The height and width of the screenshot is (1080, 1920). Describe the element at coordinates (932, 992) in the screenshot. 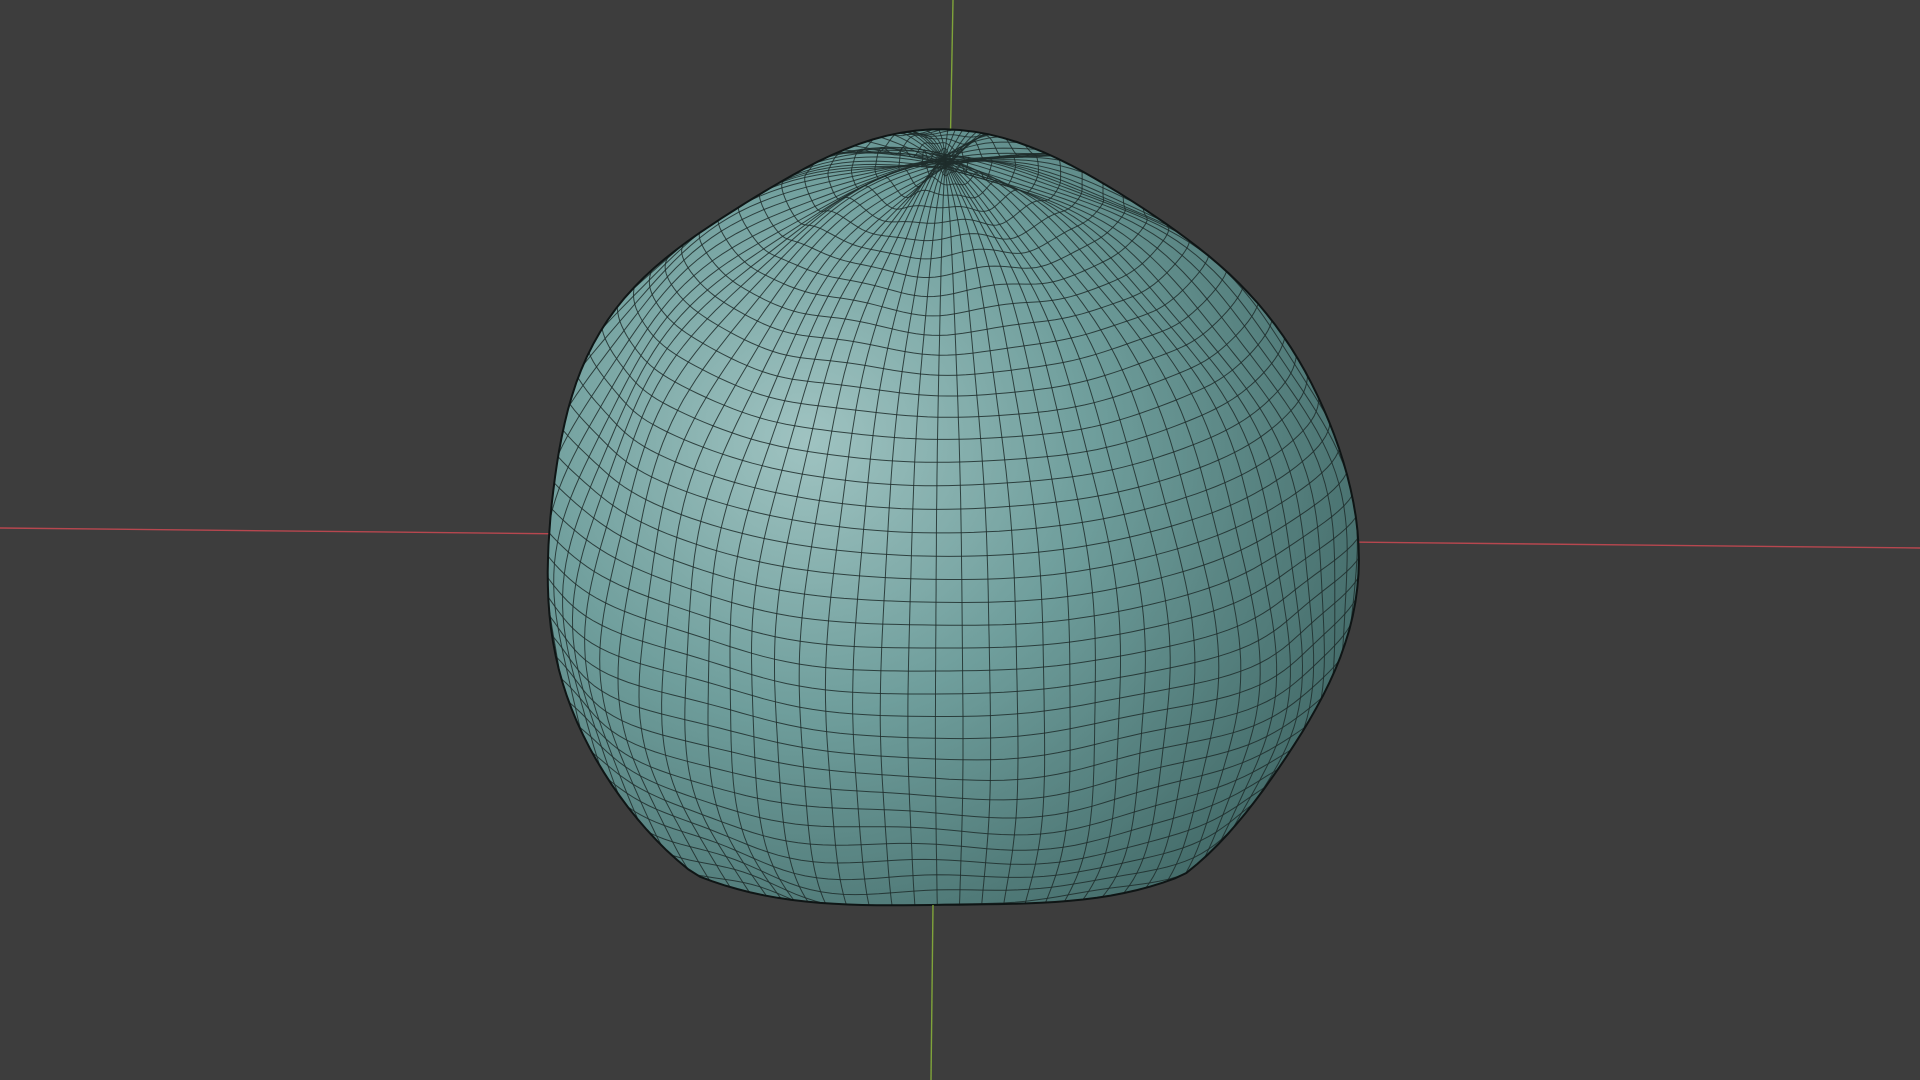

I see `y-axis-line-lower` at that location.